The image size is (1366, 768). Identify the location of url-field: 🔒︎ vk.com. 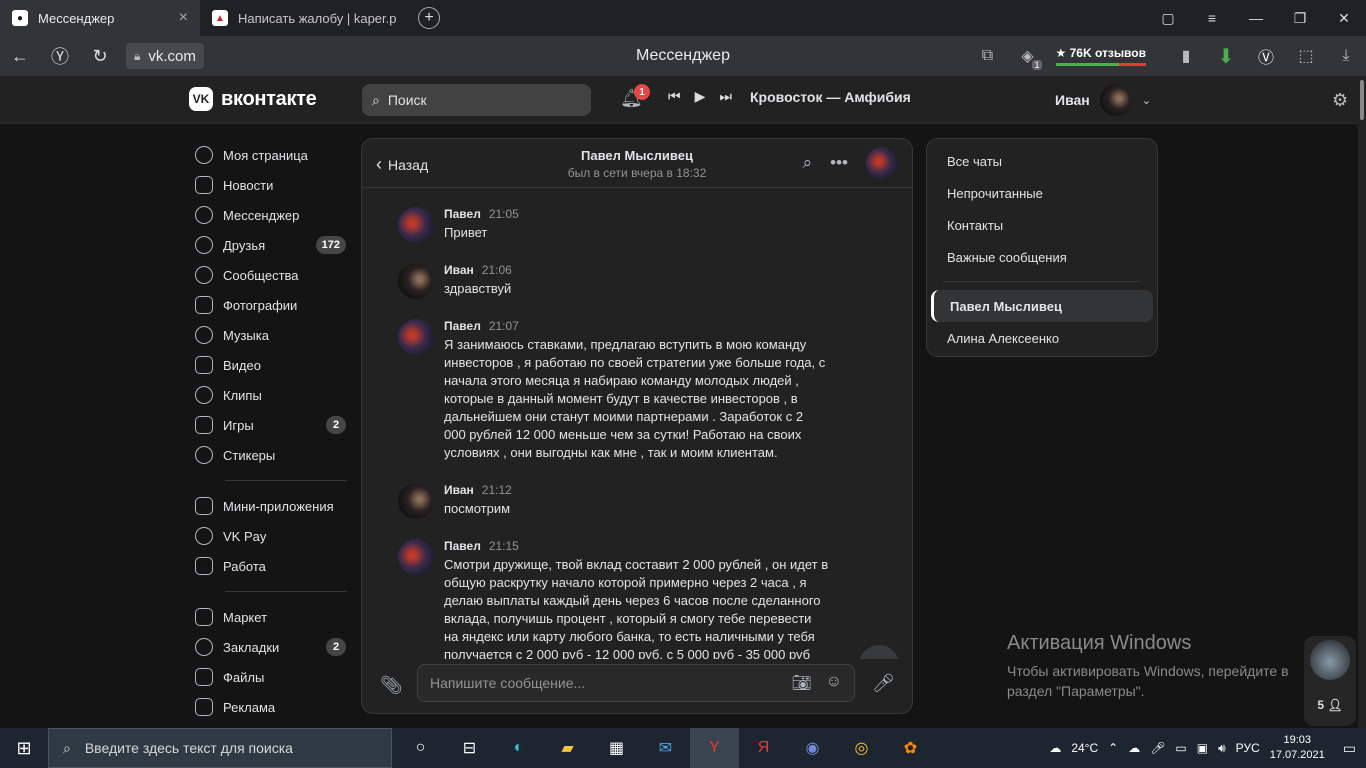
(165, 56).